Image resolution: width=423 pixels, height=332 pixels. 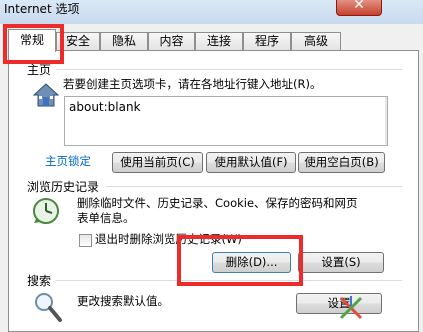 What do you see at coordinates (226, 121) in the screenshot?
I see `home-page-input: about:blank` at bounding box center [226, 121].